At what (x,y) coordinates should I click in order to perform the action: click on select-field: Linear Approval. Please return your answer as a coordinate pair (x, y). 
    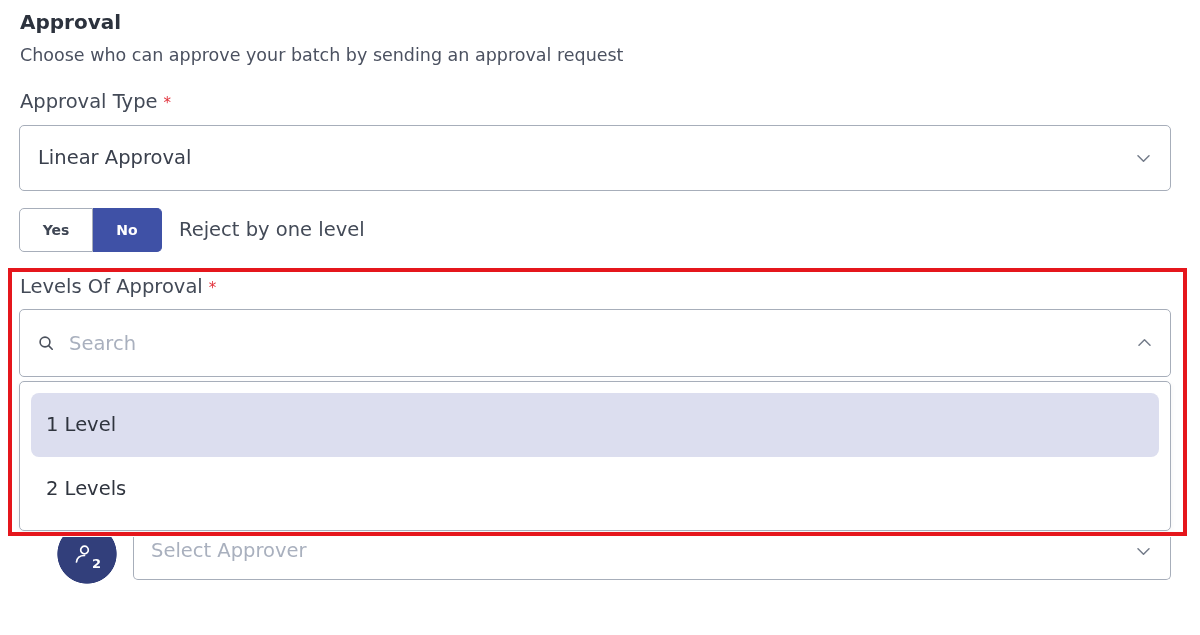
    Looking at the image, I should click on (595, 158).